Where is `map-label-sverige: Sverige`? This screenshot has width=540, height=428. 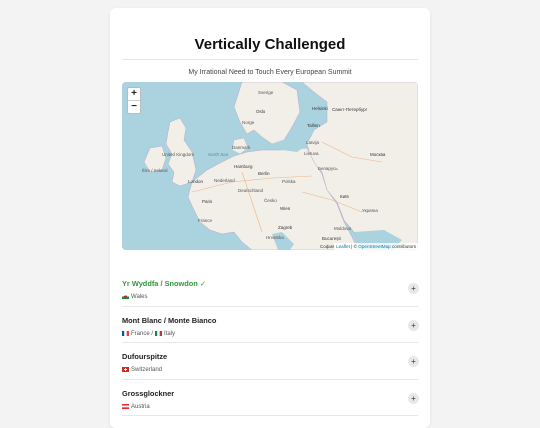 map-label-sverige: Sverige is located at coordinates (266, 92).